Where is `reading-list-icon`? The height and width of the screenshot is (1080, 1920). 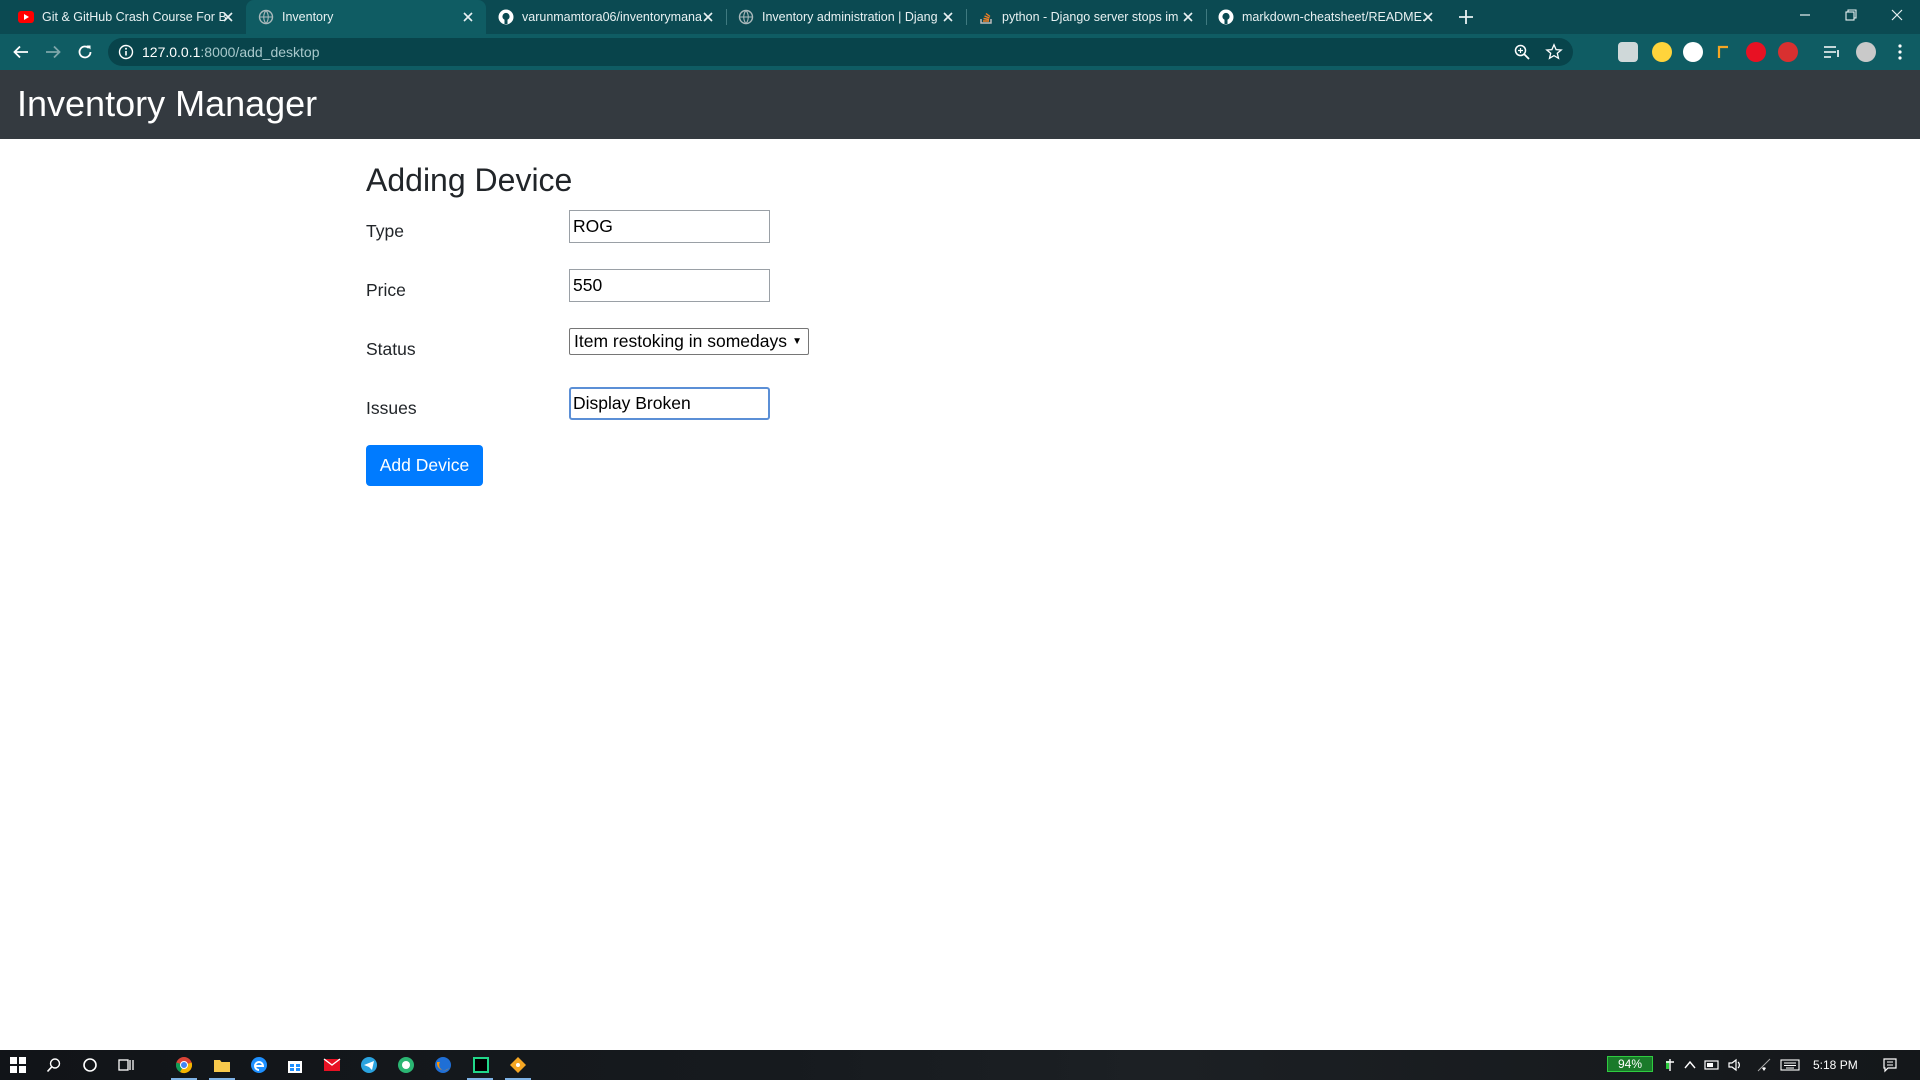
reading-list-icon is located at coordinates (1832, 52).